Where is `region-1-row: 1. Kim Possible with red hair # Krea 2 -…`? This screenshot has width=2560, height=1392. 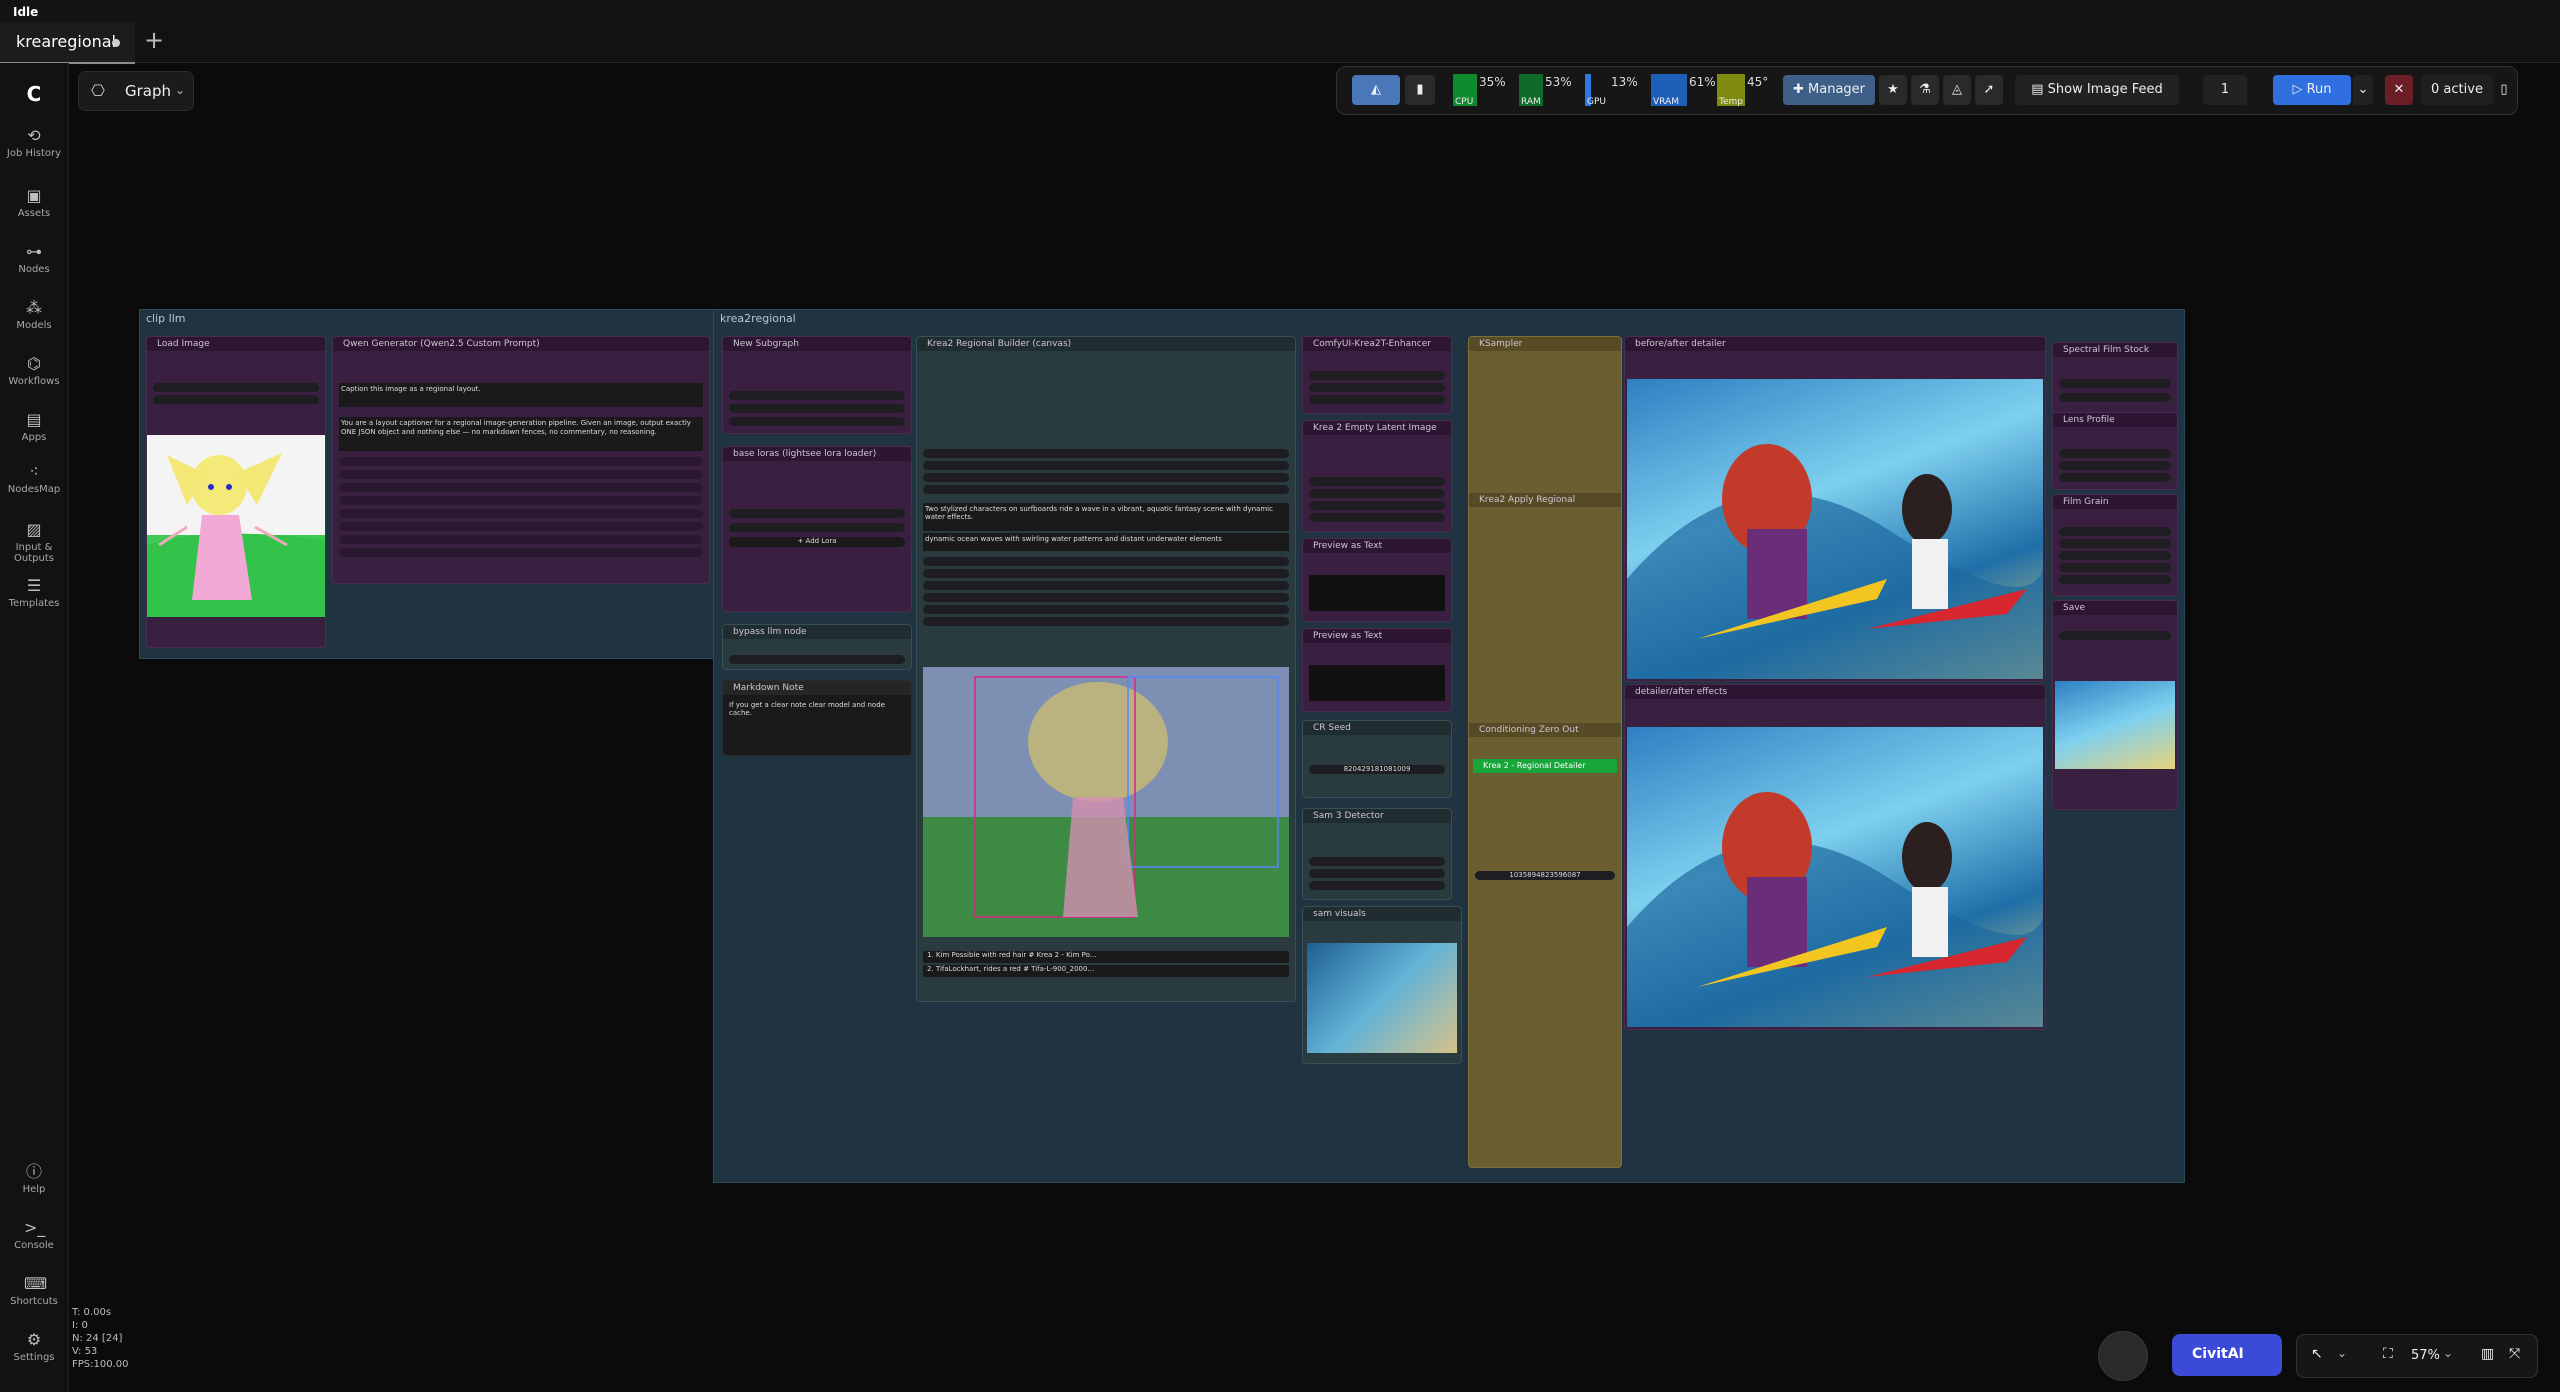 region-1-row: 1. Kim Possible with red hair # Krea 2 -… is located at coordinates (1106, 957).